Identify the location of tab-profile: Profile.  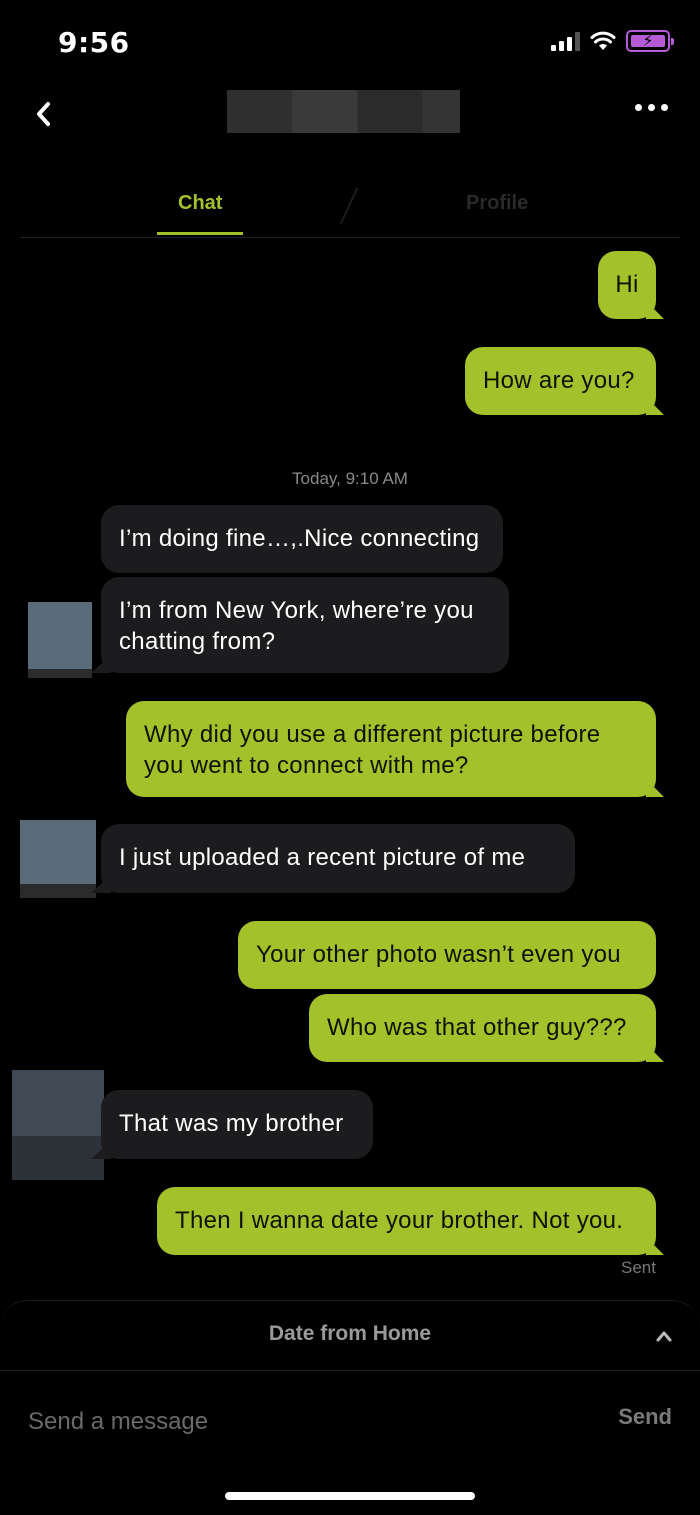
(497, 203).